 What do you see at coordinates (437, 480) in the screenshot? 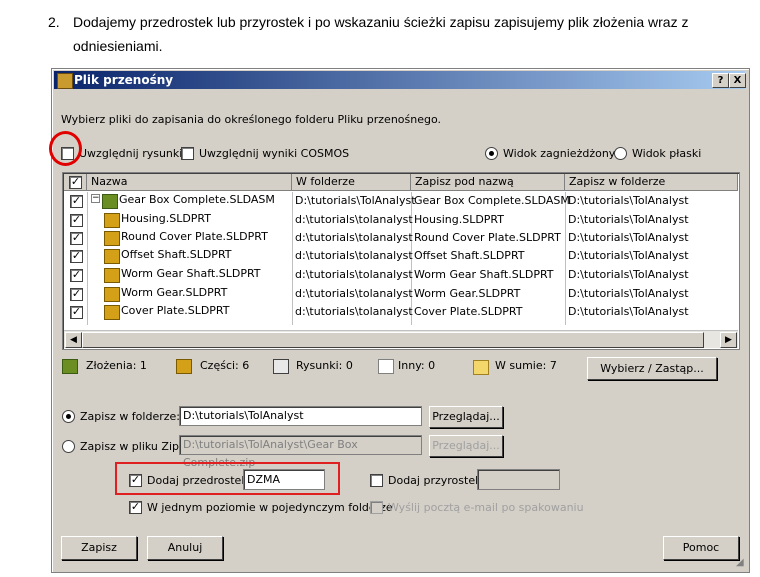
I see `add-suffix-label: Dodaj przyrostek:` at bounding box center [437, 480].